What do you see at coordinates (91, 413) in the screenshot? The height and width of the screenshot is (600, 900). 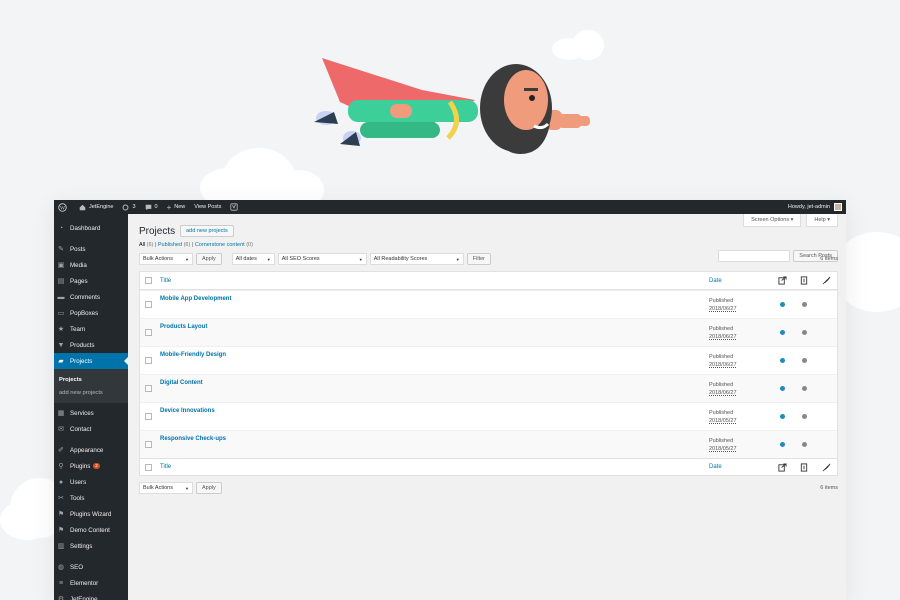 I see `sidebar-item-services: ▦ Services` at bounding box center [91, 413].